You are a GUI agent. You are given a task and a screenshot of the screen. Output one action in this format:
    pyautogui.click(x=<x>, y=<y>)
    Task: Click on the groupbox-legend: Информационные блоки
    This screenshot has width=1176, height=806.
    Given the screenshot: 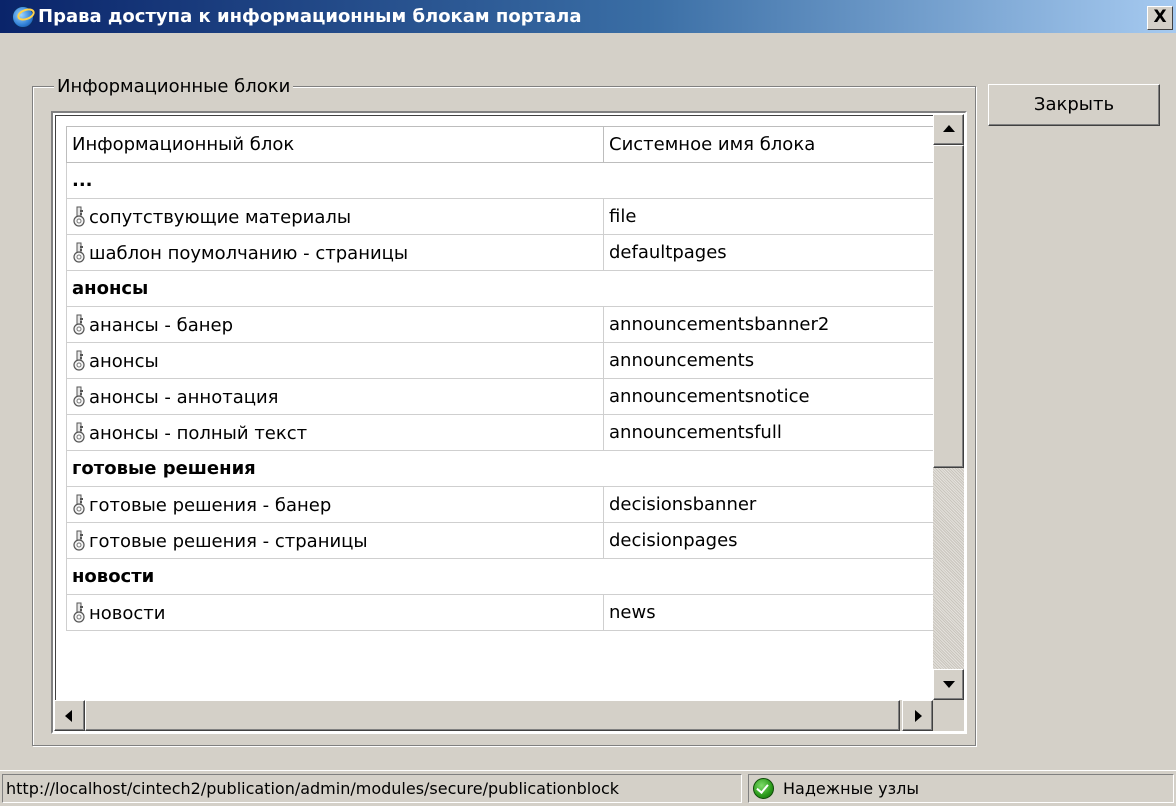 What is the action you would take?
    pyautogui.click(x=174, y=87)
    